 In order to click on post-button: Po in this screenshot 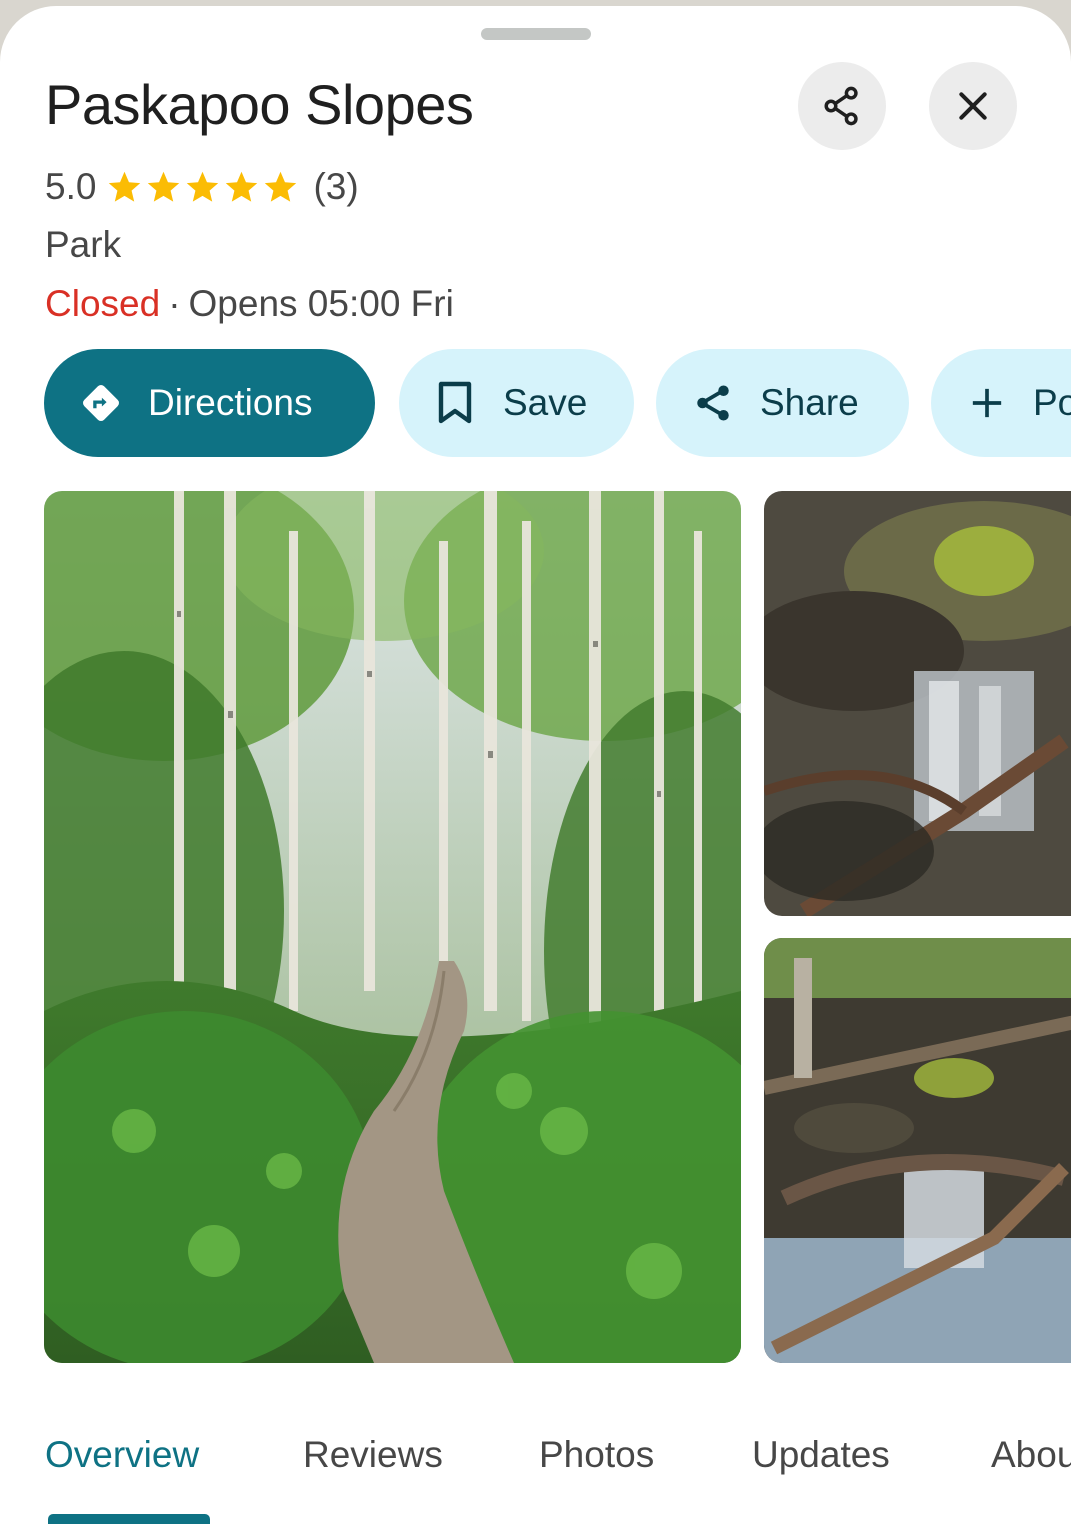, I will do `click(1001, 403)`.